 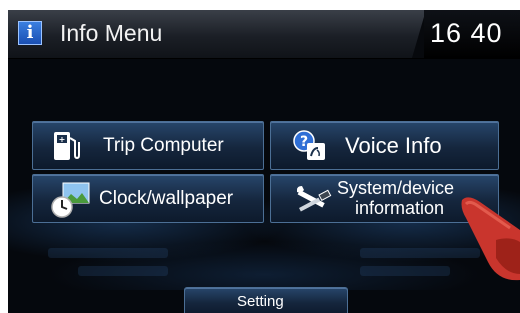 I want to click on clock-wallpaper-label: Clock/wallpaper, so click(x=166, y=198).